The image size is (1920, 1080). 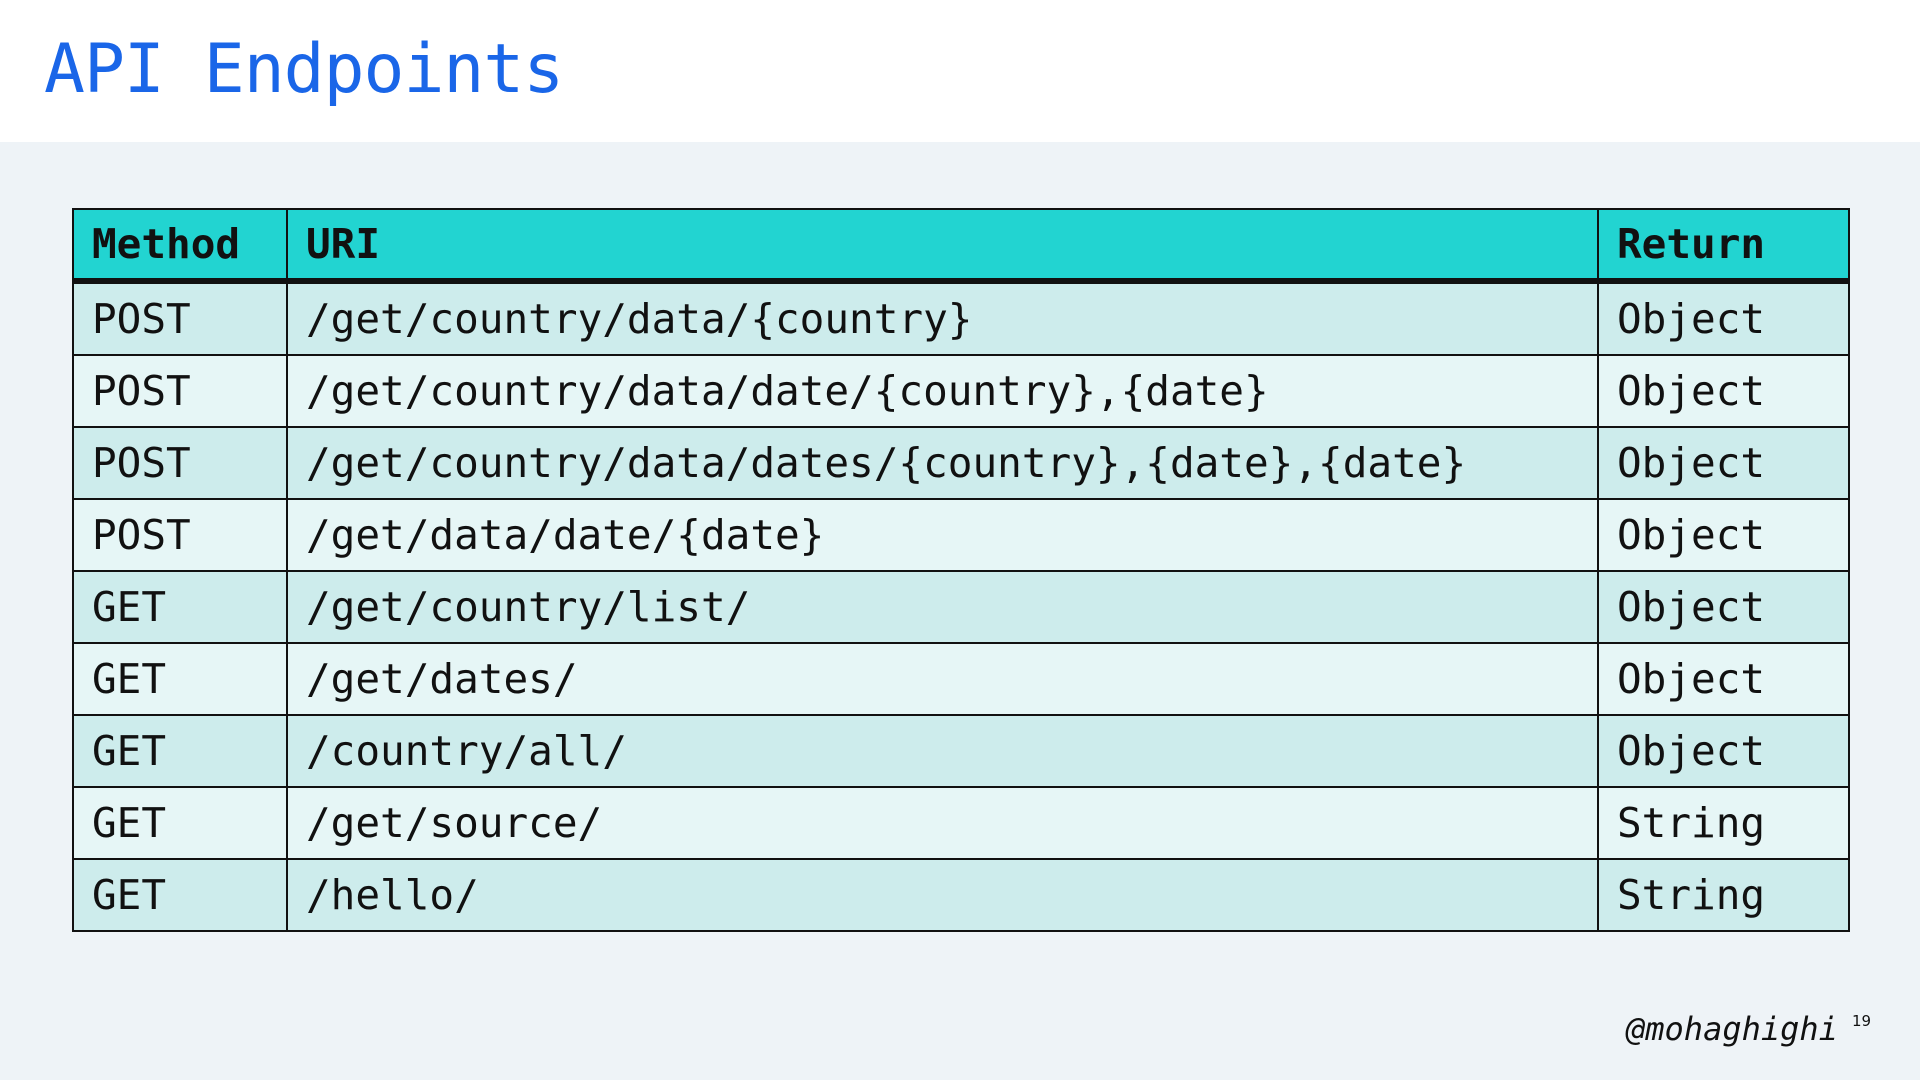 I want to click on table-row: GET /hello/ String, so click(x=961, y=895).